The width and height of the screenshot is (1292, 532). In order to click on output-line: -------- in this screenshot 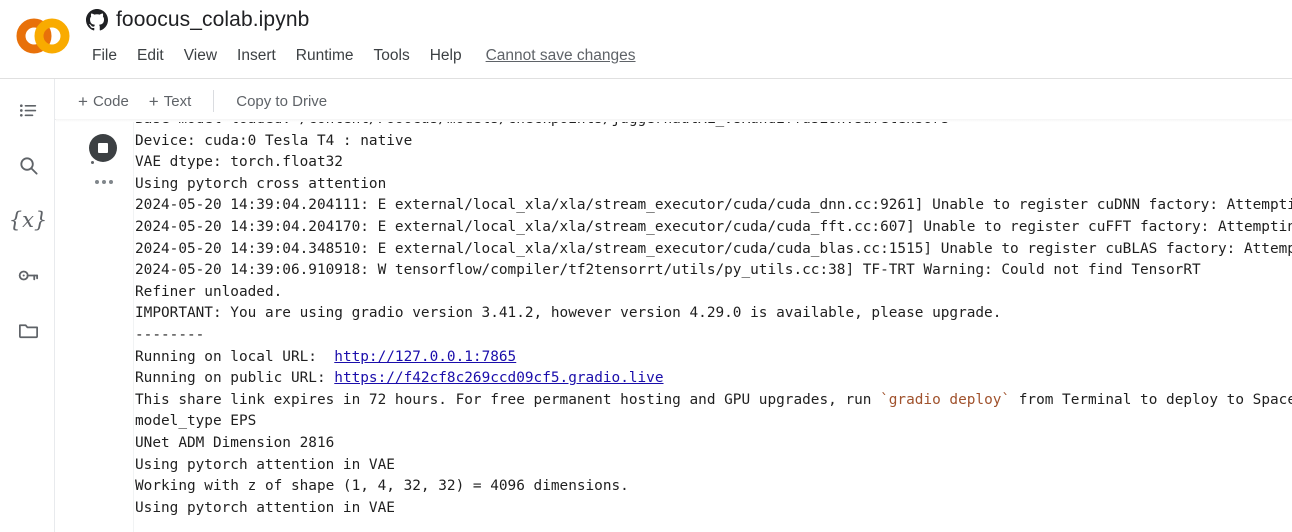, I will do `click(170, 334)`.